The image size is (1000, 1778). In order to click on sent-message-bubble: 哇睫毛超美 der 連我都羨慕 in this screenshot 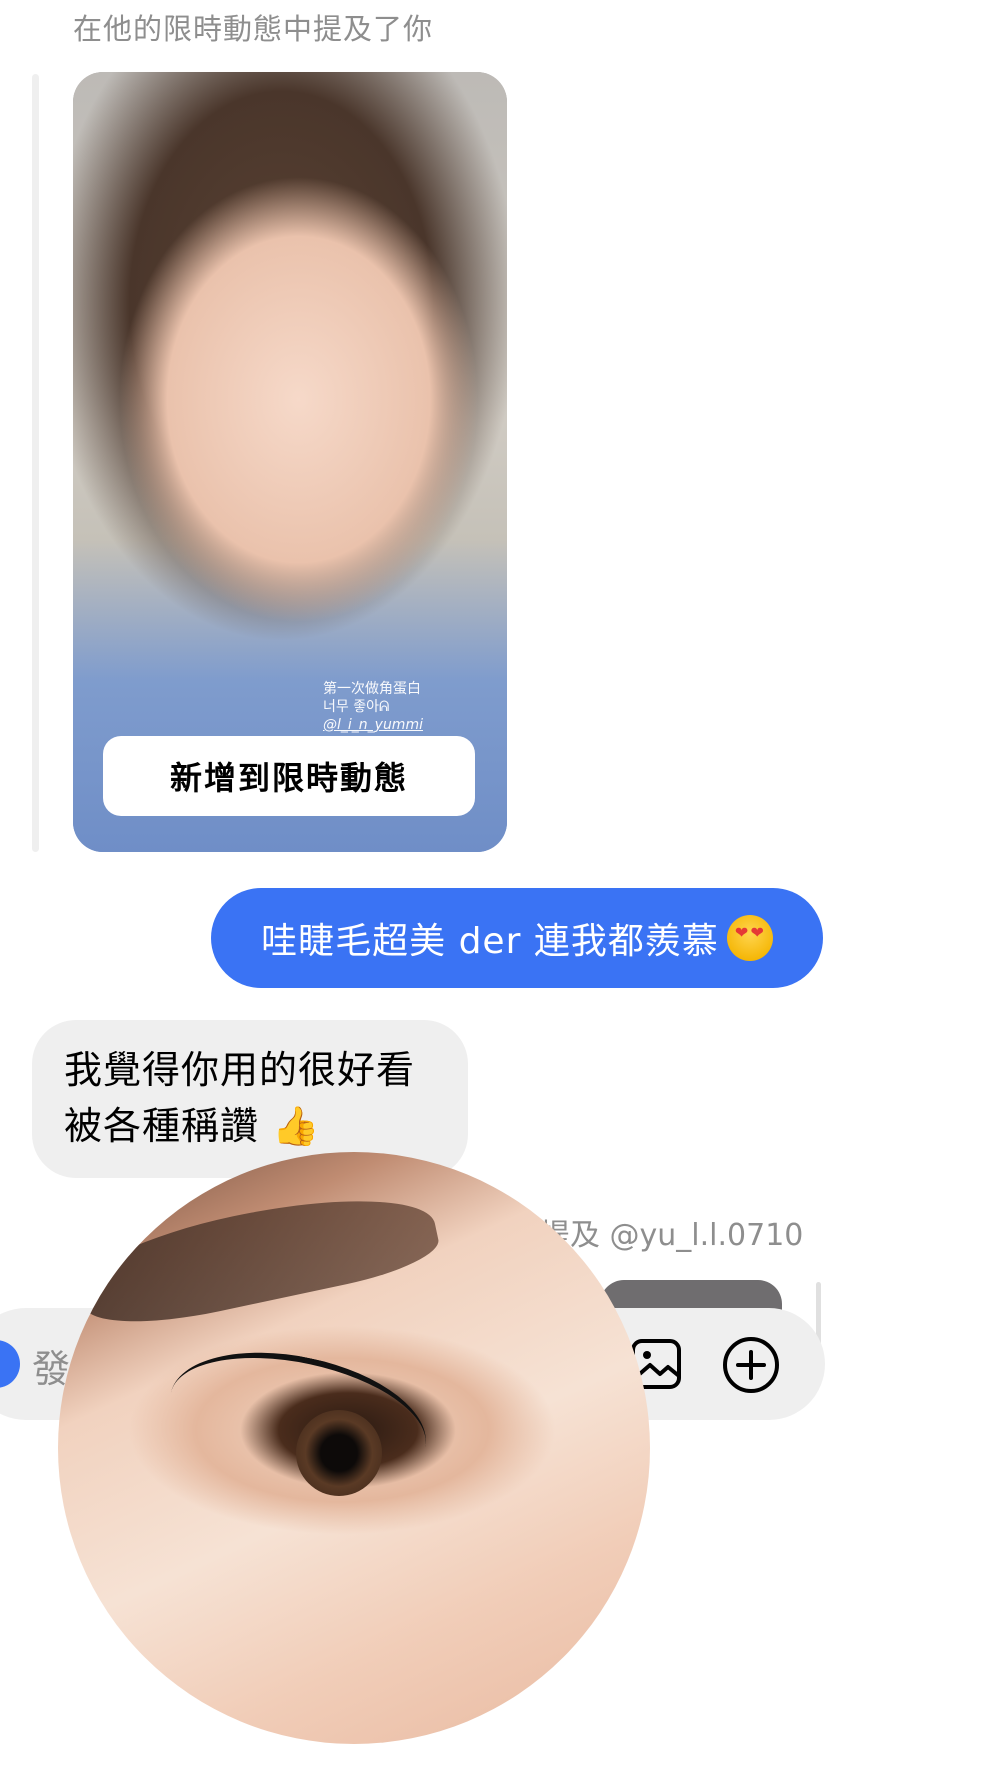, I will do `click(517, 938)`.